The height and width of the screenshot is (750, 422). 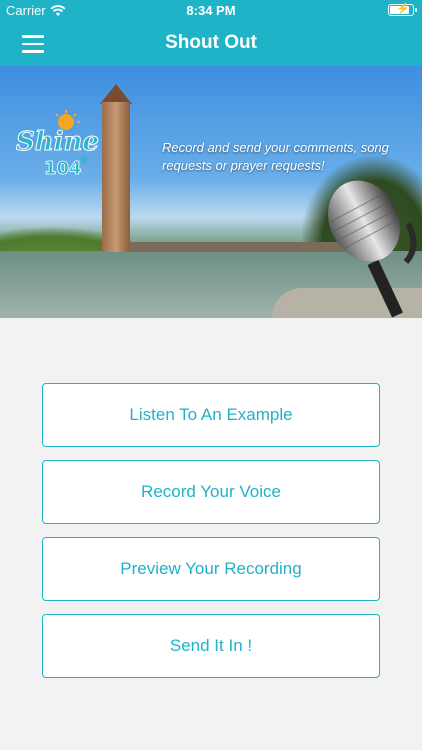 I want to click on status-bar: Carrier 8:34 PM ⚡, so click(x=211, y=11).